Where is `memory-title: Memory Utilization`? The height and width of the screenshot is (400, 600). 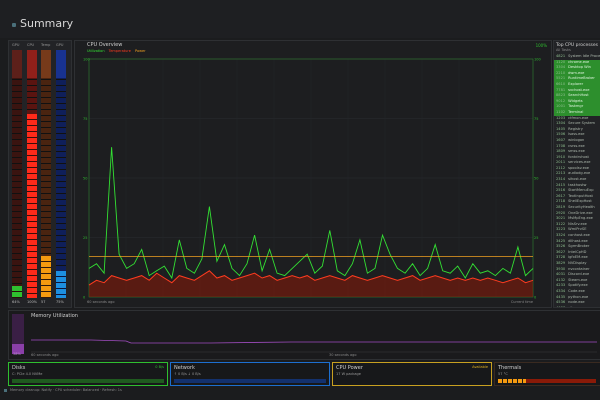 memory-title: Memory Utilization is located at coordinates (54, 316).